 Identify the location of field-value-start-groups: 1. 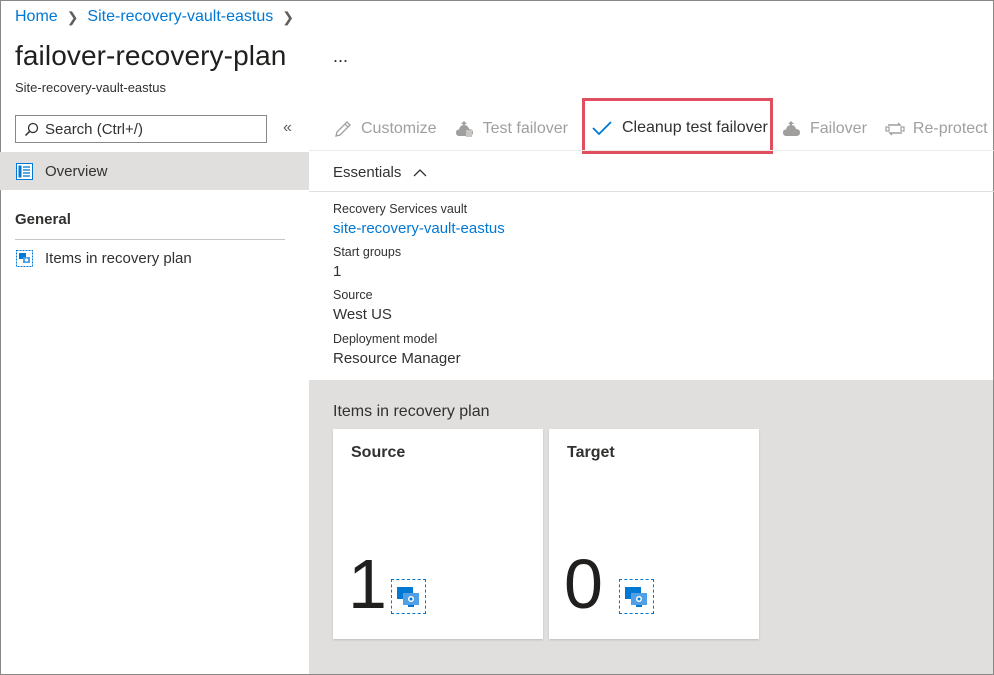
(337, 271).